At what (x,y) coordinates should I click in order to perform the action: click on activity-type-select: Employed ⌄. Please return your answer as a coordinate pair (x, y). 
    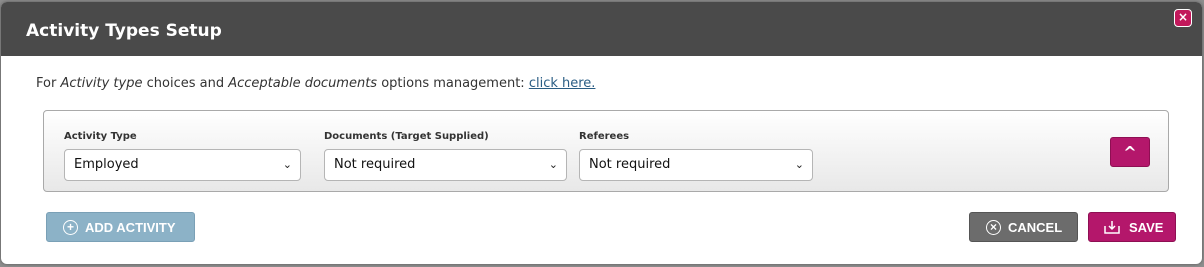
    Looking at the image, I should click on (182, 165).